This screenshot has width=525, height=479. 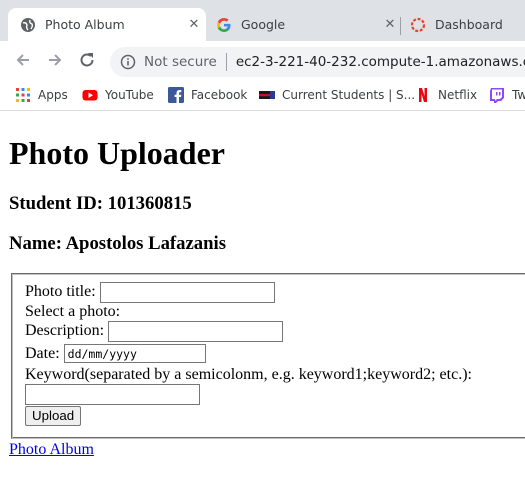 What do you see at coordinates (267, 95) in the screenshot?
I see `students-icon` at bounding box center [267, 95].